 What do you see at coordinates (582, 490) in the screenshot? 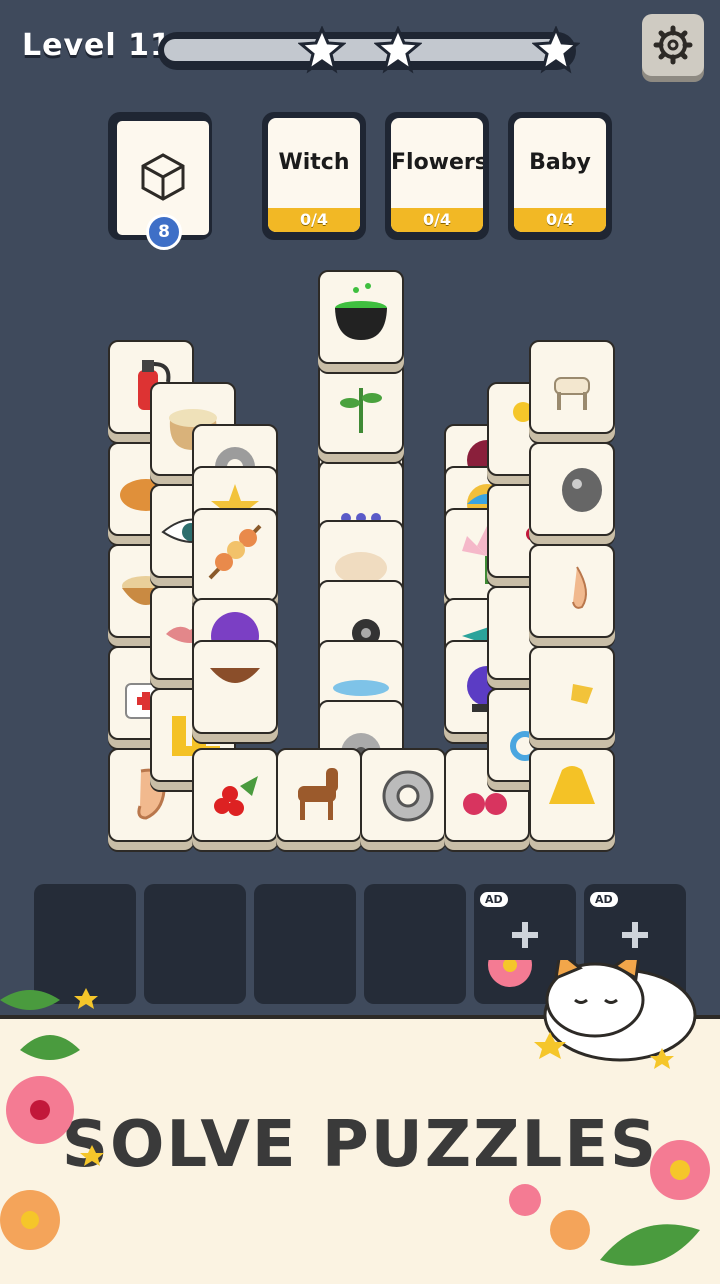
I see `gas-mask-icon` at bounding box center [582, 490].